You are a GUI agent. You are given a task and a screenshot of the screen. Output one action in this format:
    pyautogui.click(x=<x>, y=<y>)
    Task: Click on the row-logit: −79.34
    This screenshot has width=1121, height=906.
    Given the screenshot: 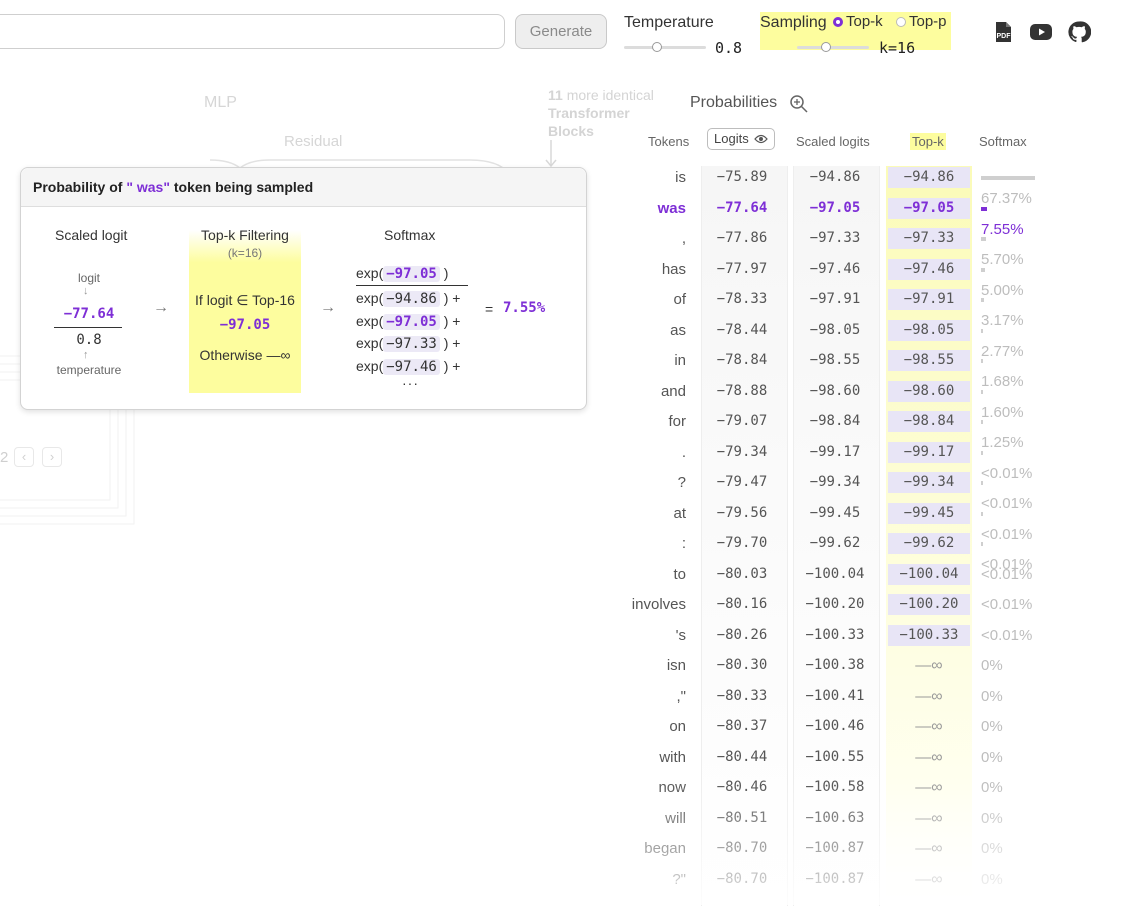 What is the action you would take?
    pyautogui.click(x=742, y=452)
    